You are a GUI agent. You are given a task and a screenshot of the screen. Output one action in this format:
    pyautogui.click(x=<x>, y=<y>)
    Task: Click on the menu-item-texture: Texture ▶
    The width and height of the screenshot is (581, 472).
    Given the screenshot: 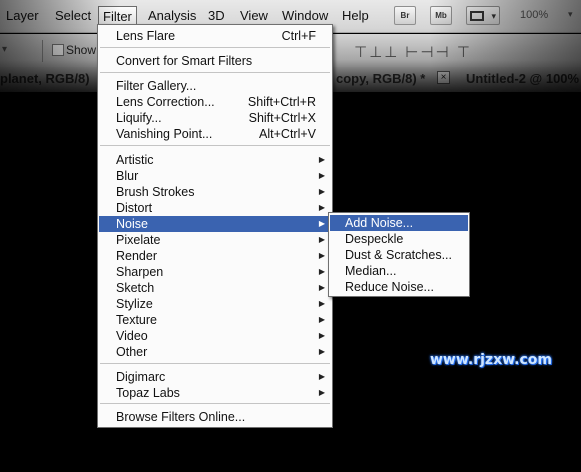 What is the action you would take?
    pyautogui.click(x=215, y=320)
    